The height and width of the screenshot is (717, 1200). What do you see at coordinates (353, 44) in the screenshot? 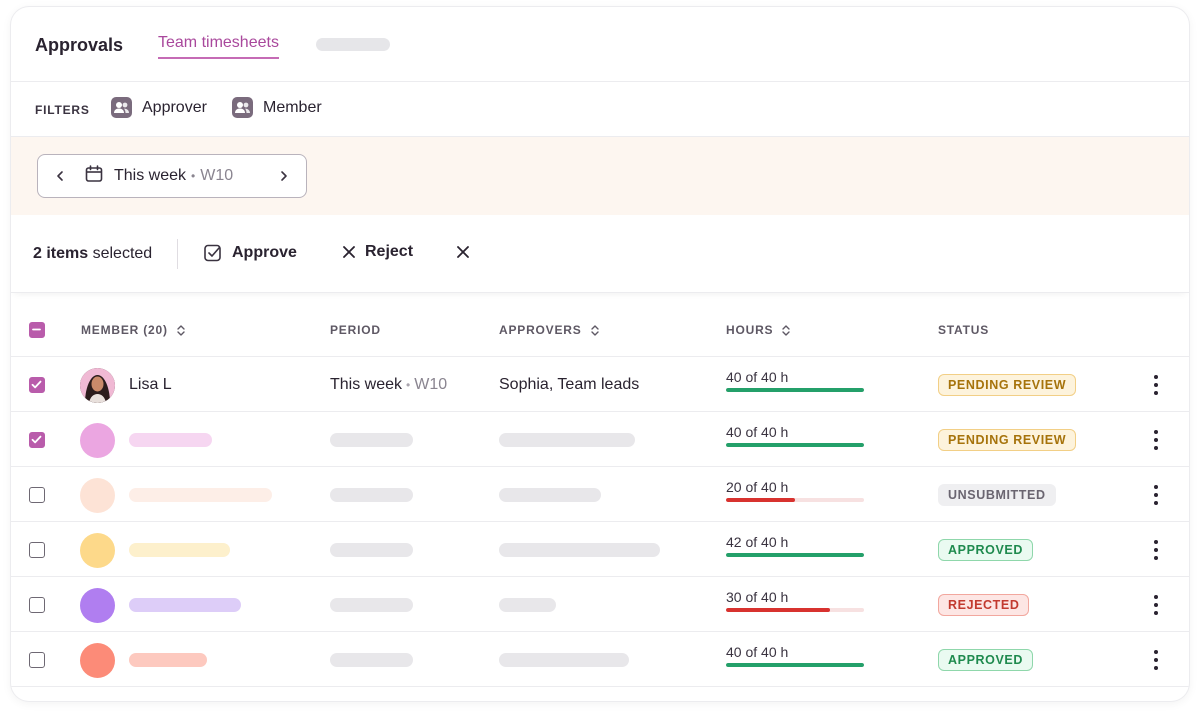
I see `tab-placeholder` at bounding box center [353, 44].